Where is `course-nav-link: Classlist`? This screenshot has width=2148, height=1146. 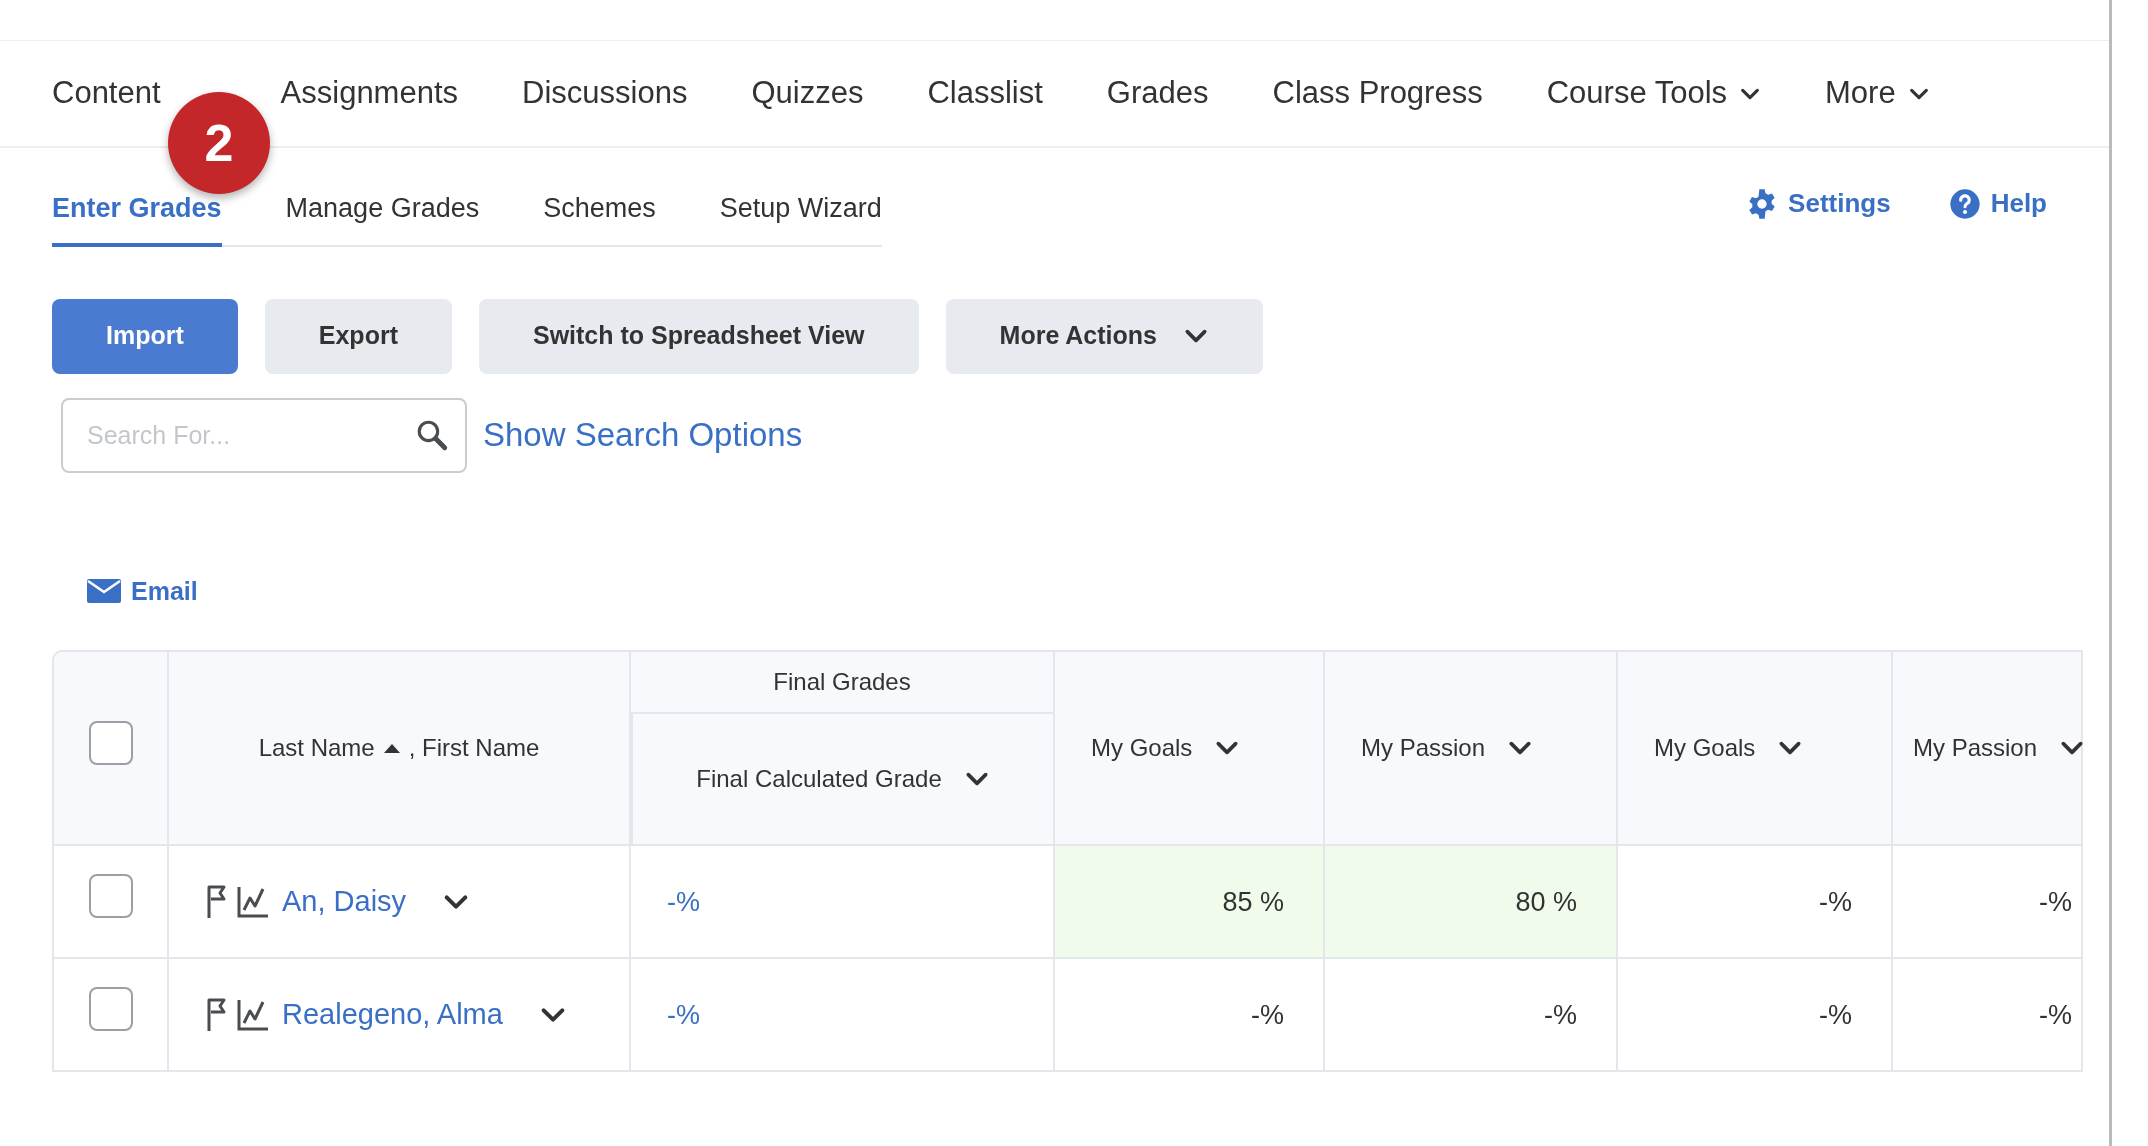 course-nav-link: Classlist is located at coordinates (985, 93).